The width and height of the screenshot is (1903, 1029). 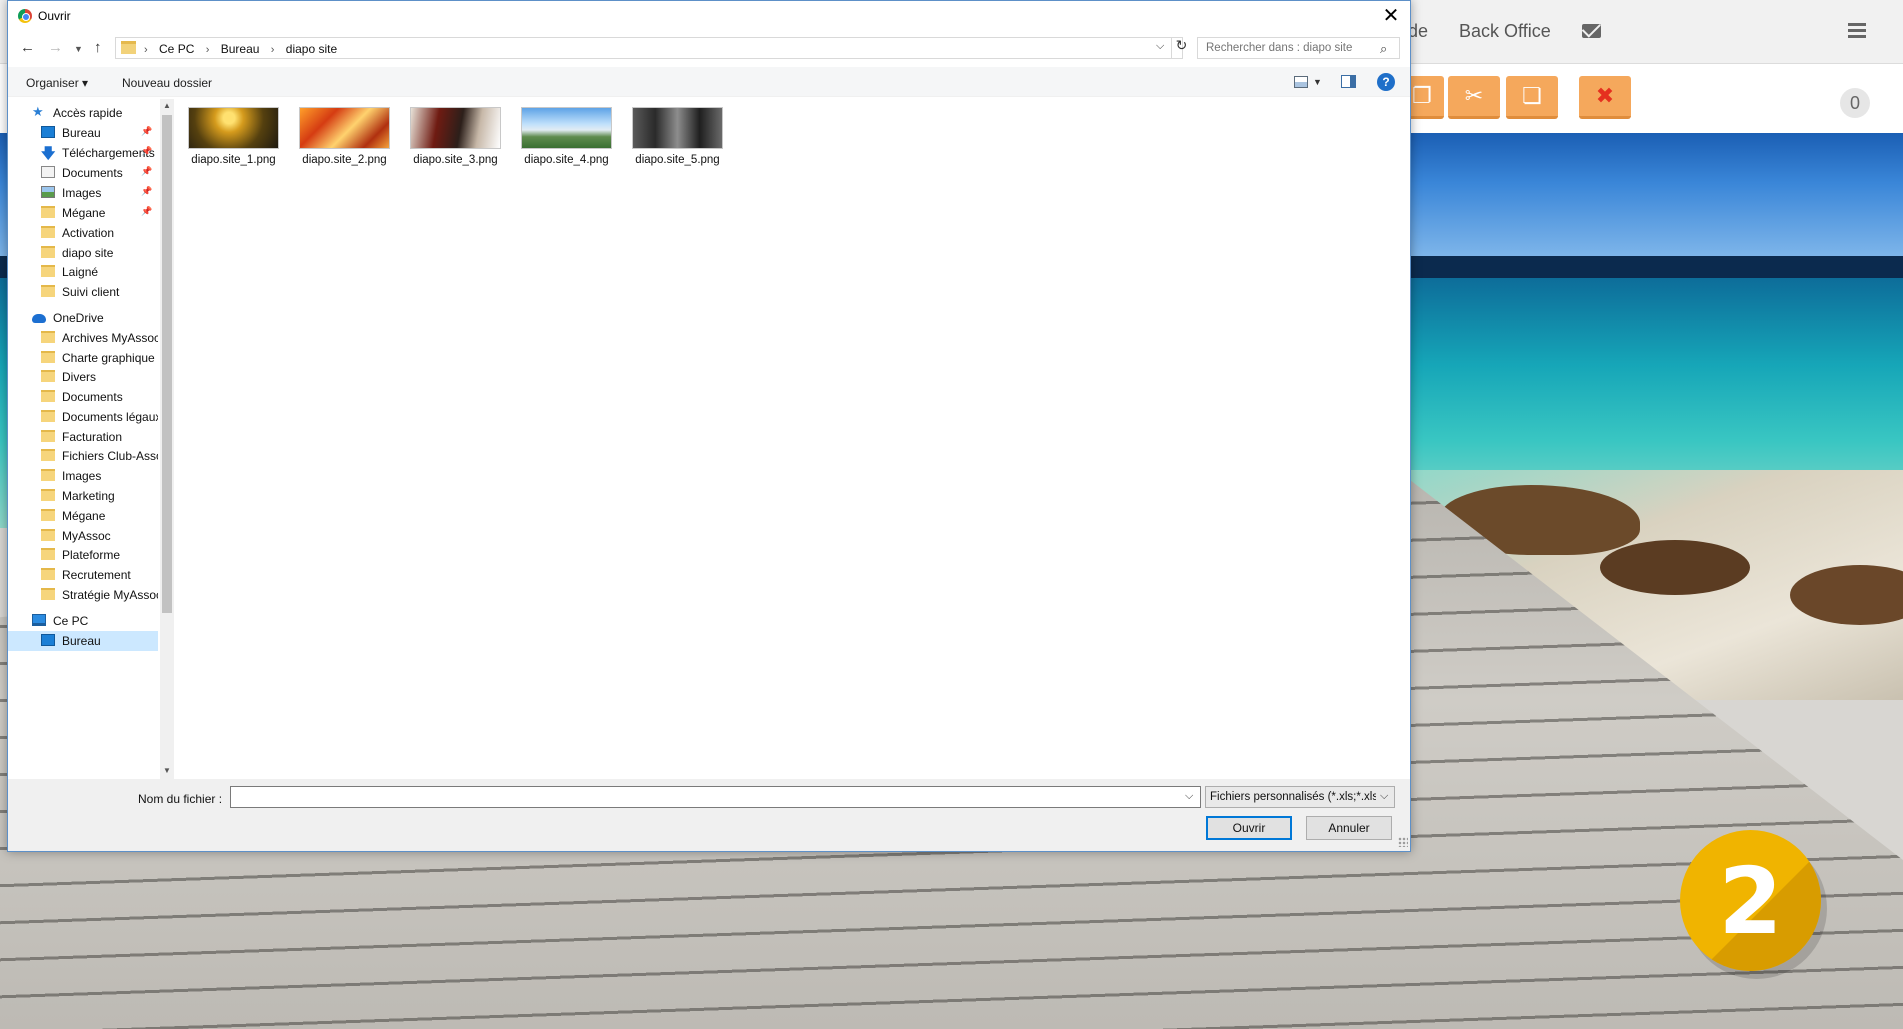 I want to click on nav-quick-access: ★ Accès rapide, so click(x=83, y=113).